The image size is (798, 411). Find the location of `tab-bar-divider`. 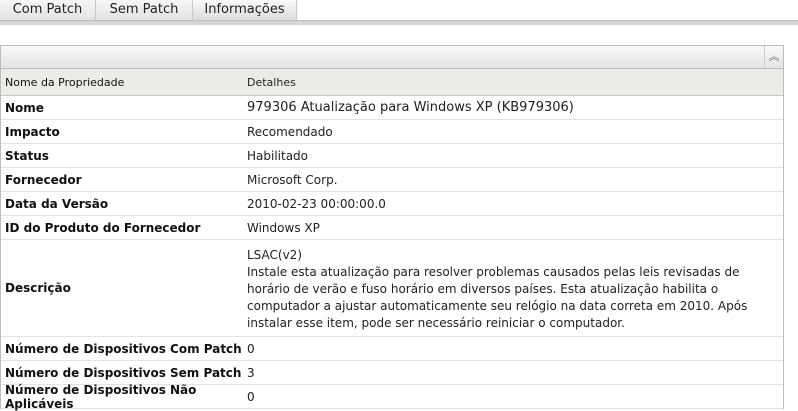

tab-bar-divider is located at coordinates (399, 22).